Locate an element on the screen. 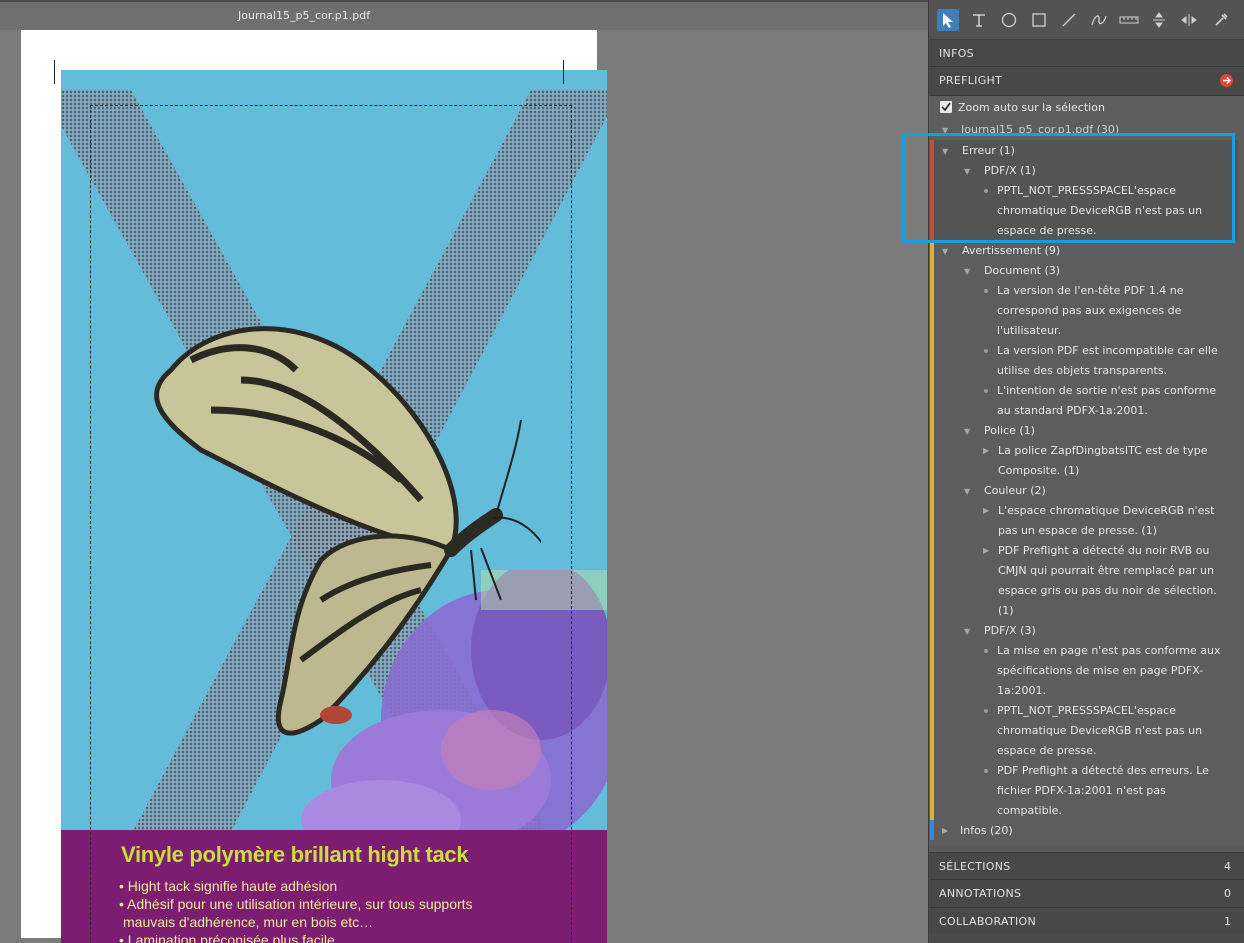 The width and height of the screenshot is (1244, 943). warning-item-line: L'intention de sortie n'est pas conforme is located at coordinates (1106, 390).